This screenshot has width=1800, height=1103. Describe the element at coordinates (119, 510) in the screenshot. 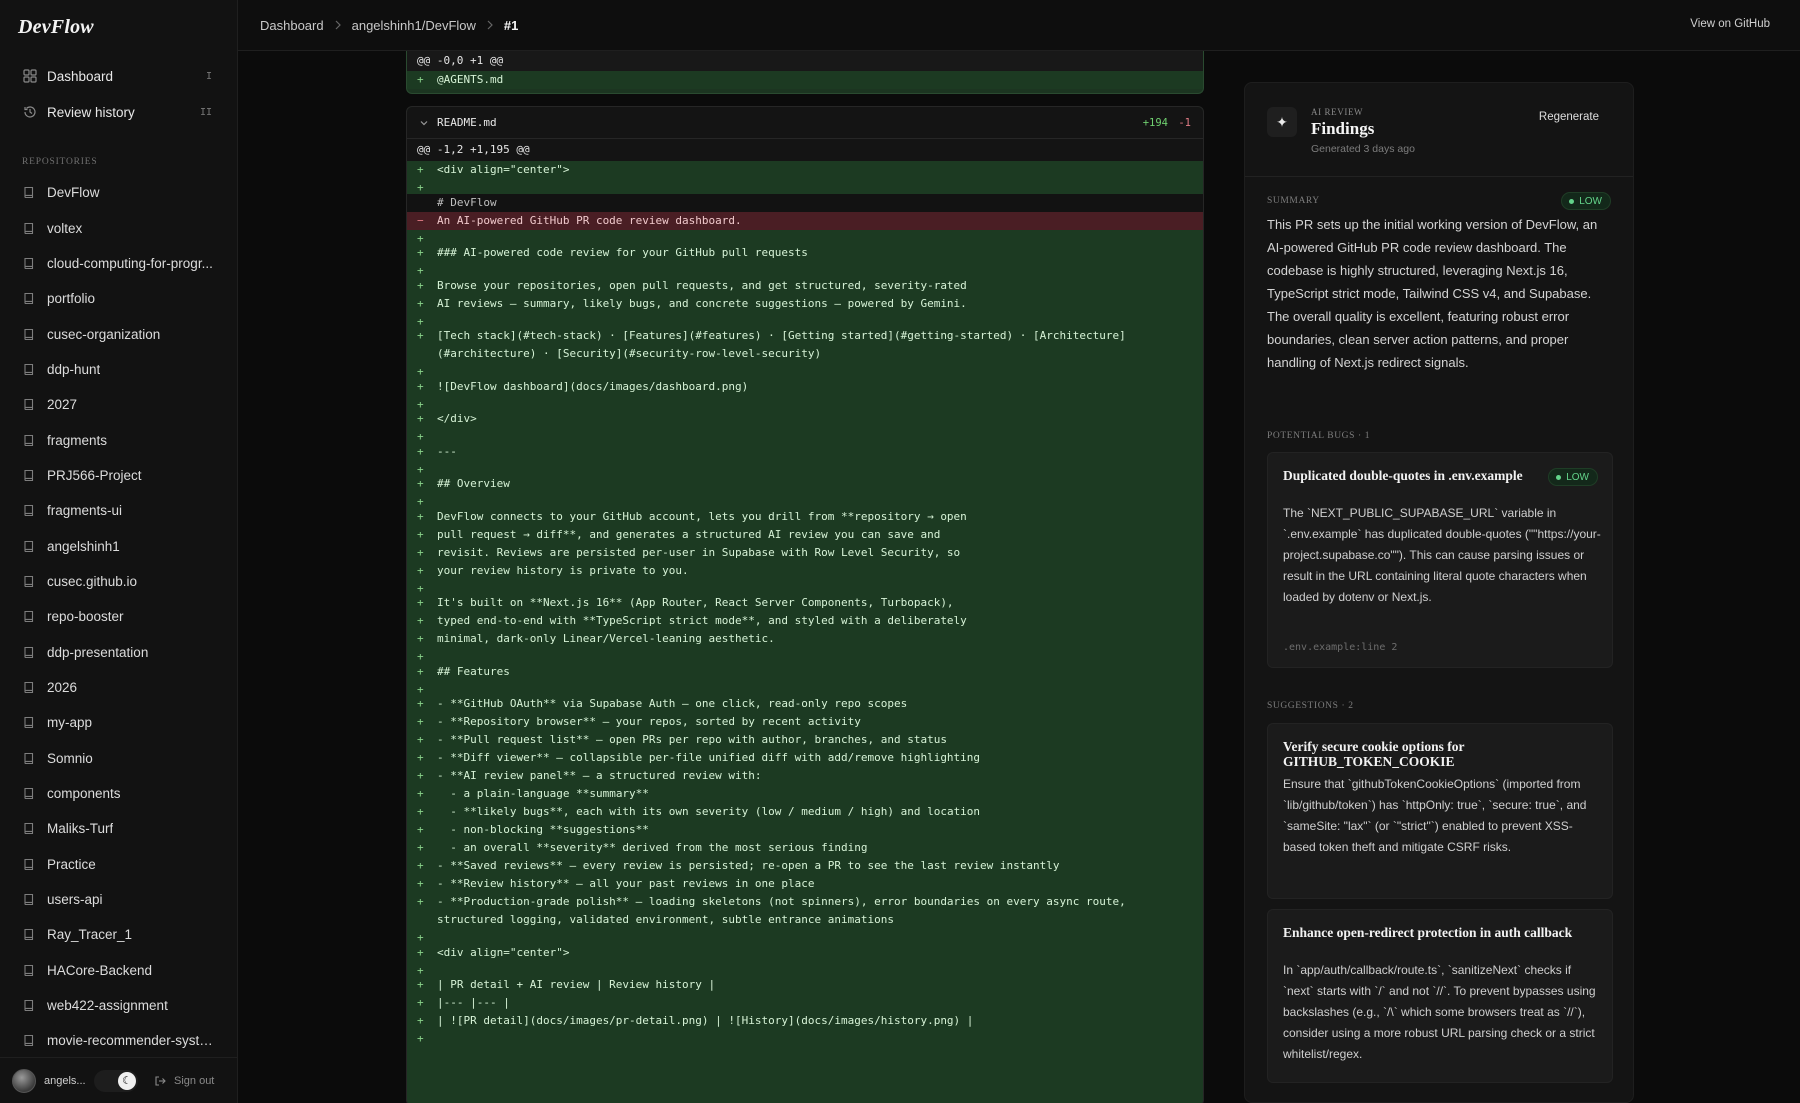

I see `sidebar-item-repo: fragments-ui` at that location.